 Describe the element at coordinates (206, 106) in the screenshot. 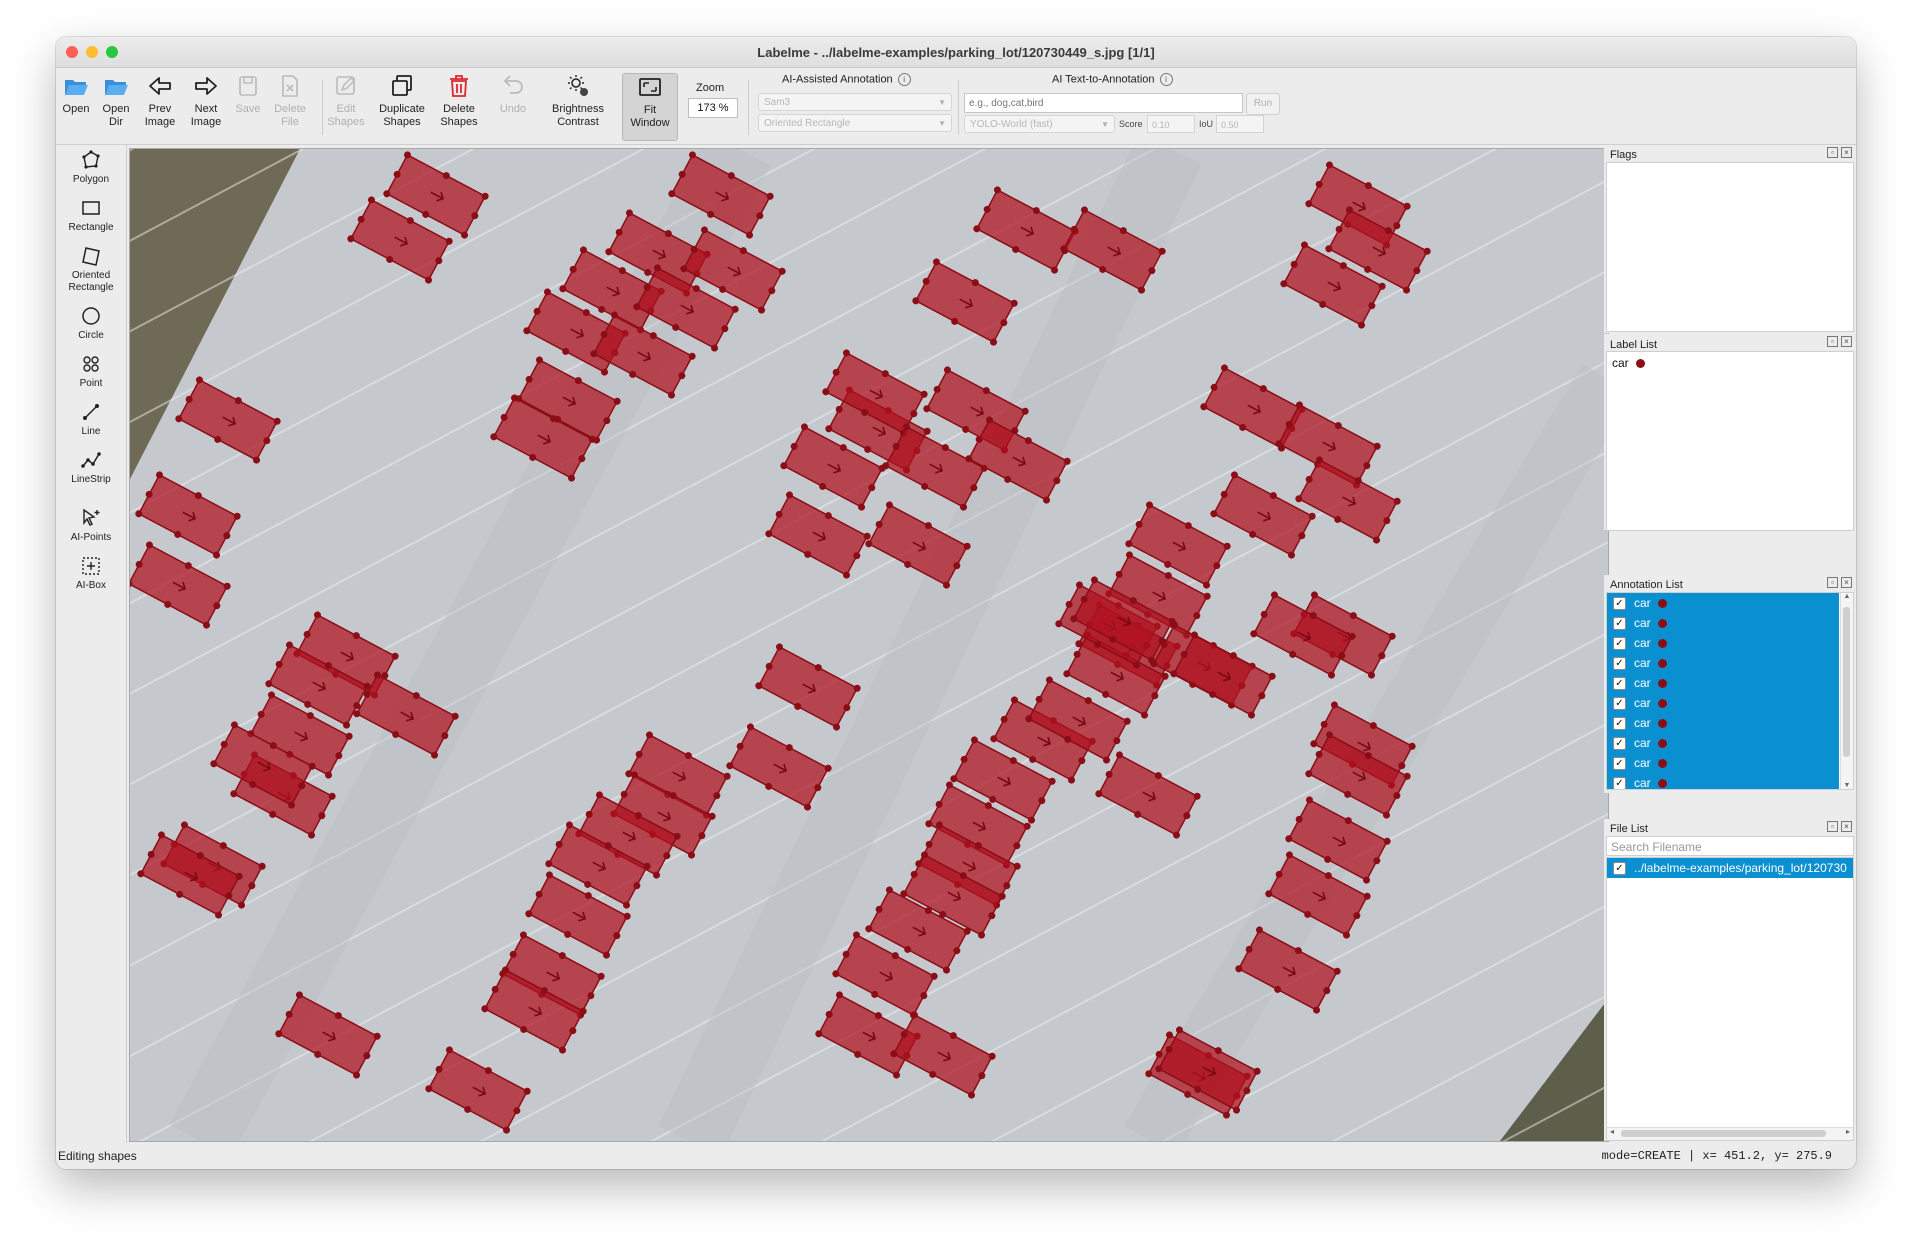

I see `next-image-button: Next Image` at that location.